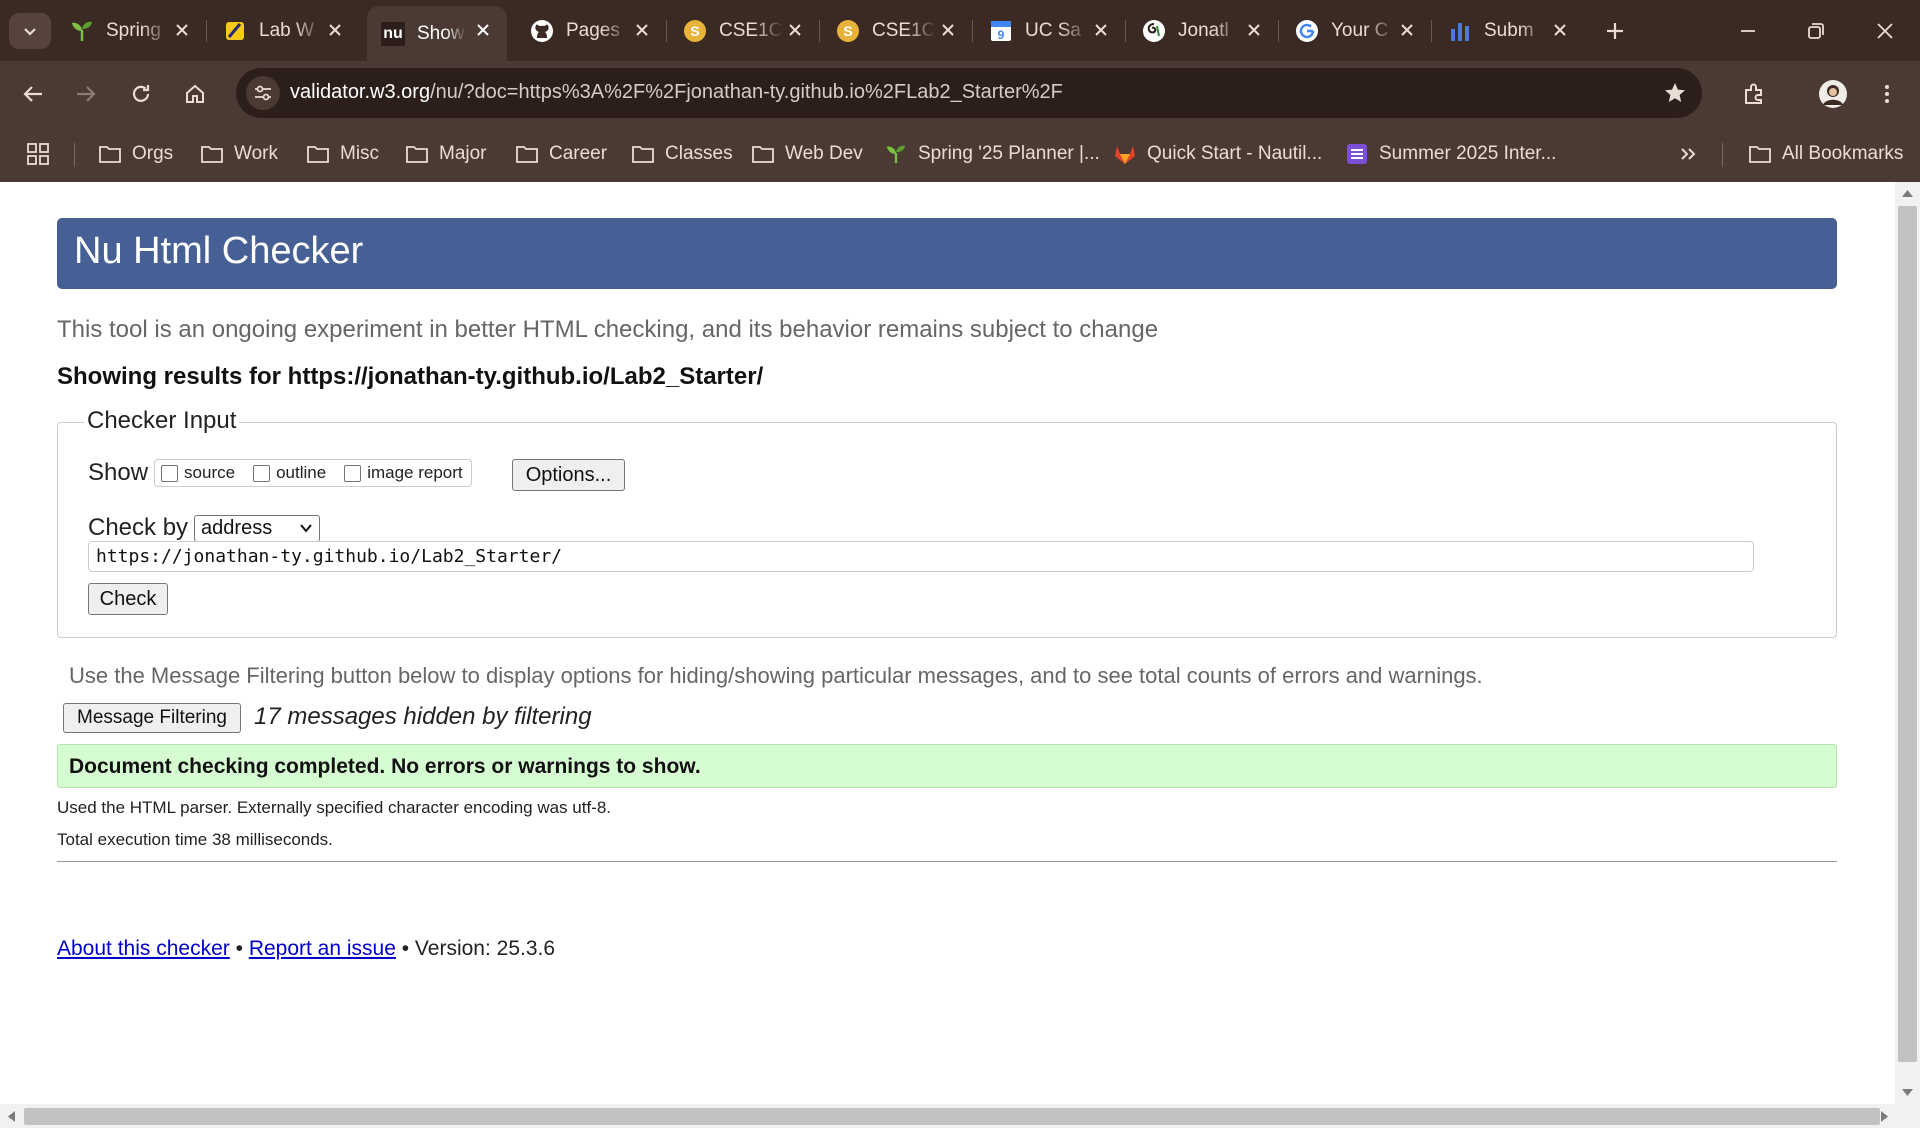  I want to click on bookmark-label: Misc, so click(360, 153).